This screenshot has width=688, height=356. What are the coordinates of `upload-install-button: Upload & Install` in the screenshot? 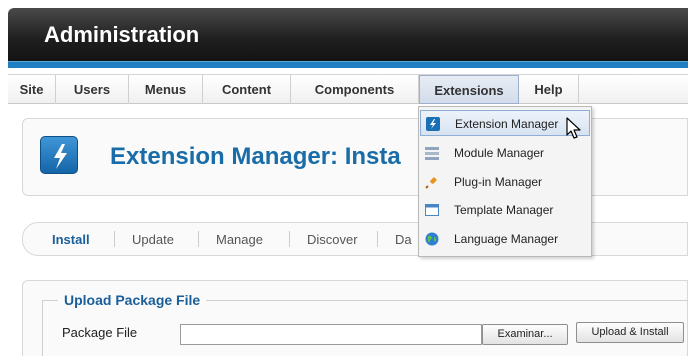 It's located at (630, 332).